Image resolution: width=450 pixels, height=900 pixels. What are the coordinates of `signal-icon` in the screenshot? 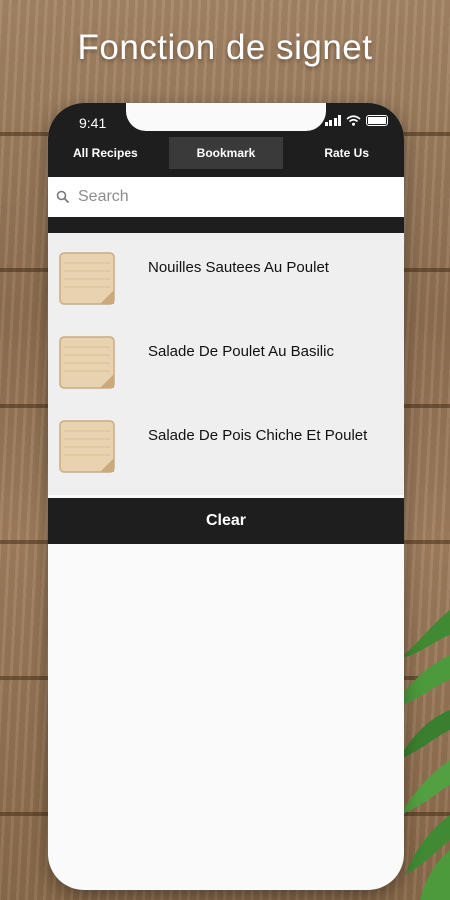 It's located at (332, 120).